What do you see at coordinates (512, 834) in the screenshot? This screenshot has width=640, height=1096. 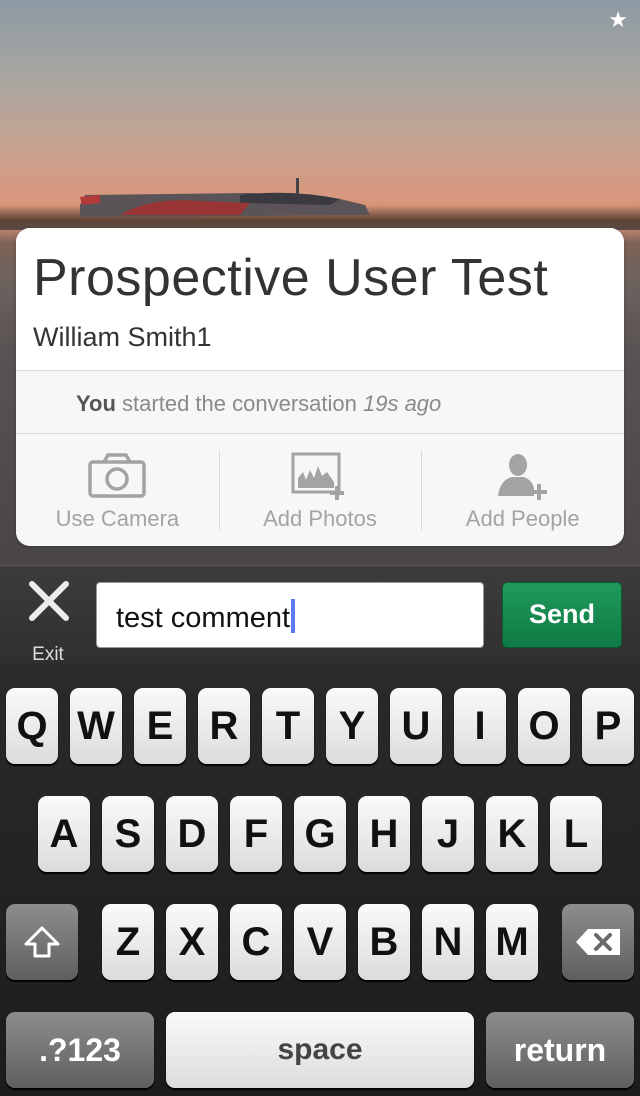 I see `key-k: K` at bounding box center [512, 834].